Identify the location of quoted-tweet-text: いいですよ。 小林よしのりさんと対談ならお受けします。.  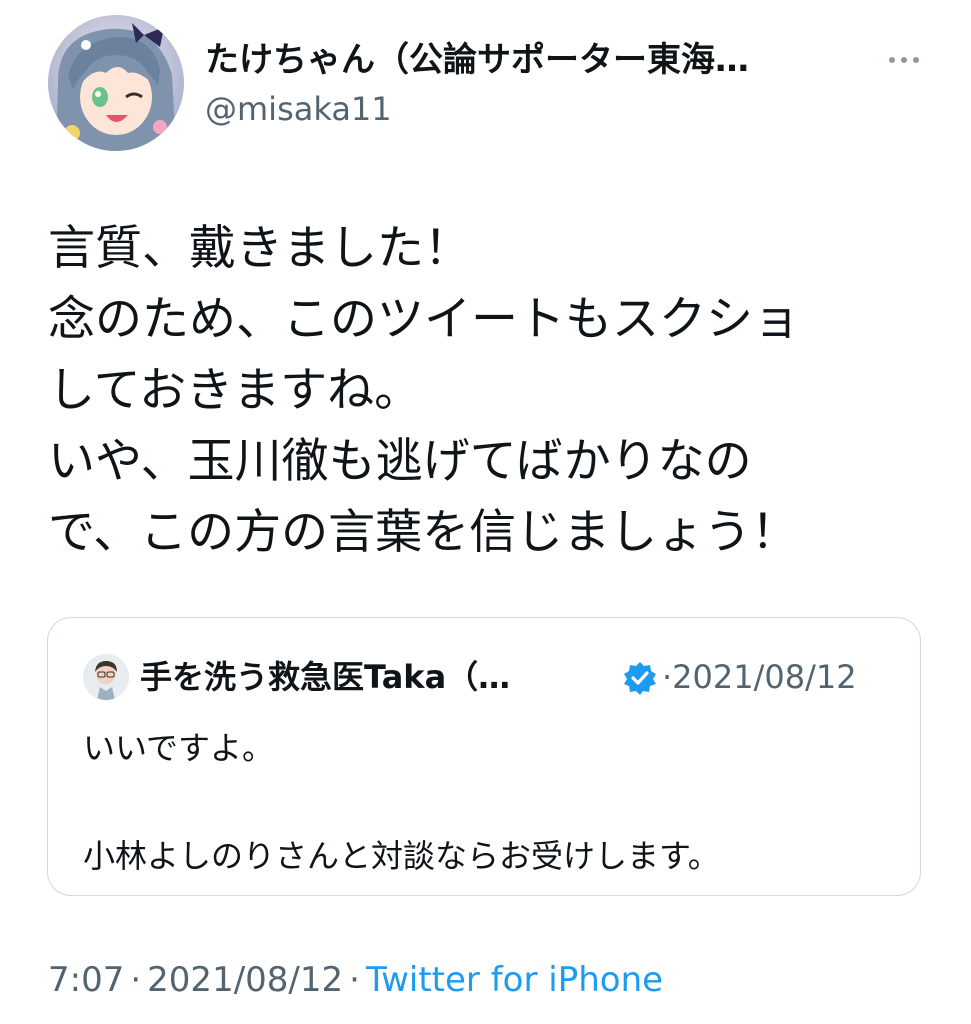
(401, 802).